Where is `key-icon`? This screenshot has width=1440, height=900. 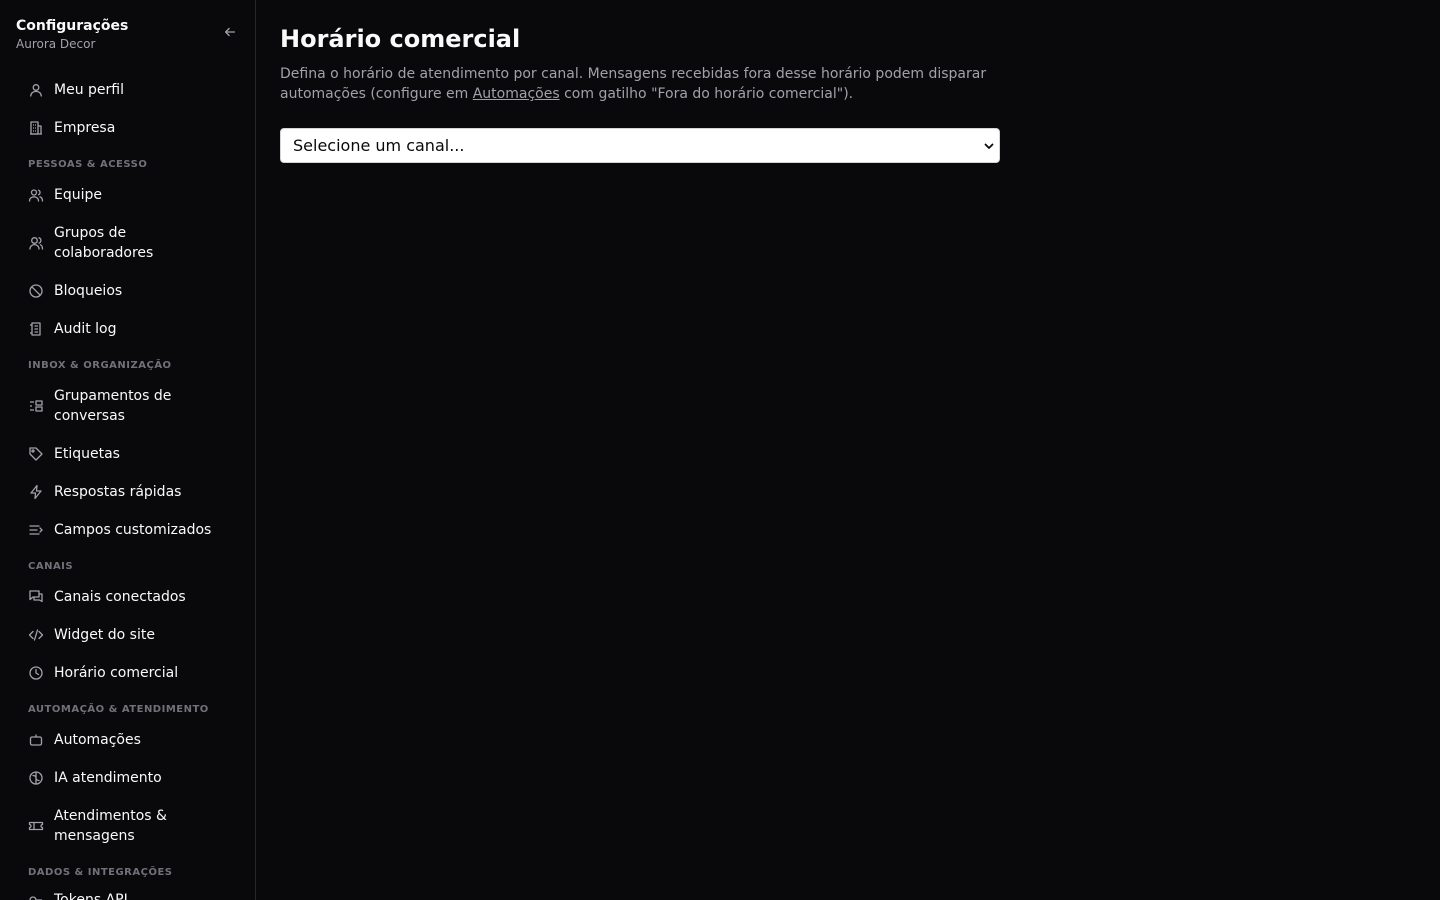 key-icon is located at coordinates (36, 896).